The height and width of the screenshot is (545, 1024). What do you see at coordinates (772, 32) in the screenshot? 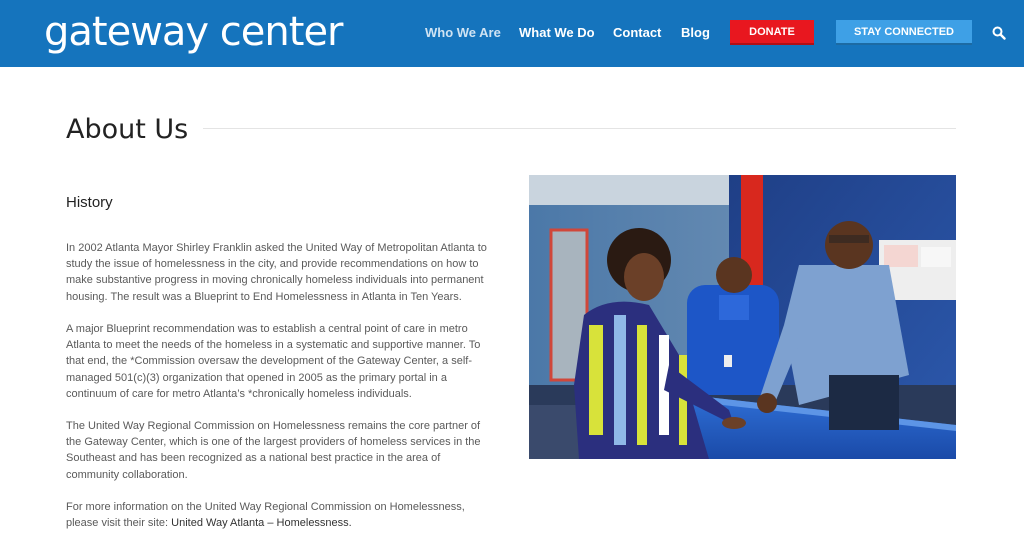
I see `donate-button: DONATE` at bounding box center [772, 32].